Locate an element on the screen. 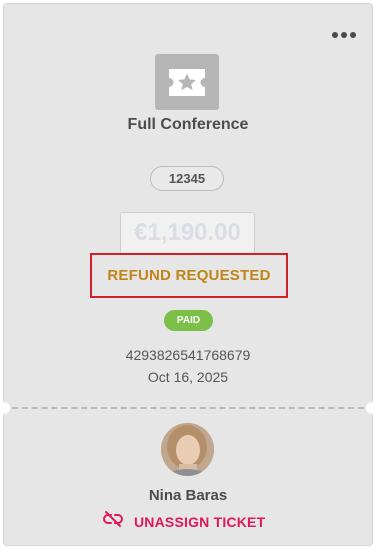 This screenshot has height=556, width=378. ticket-notch-right is located at coordinates (372, 408).